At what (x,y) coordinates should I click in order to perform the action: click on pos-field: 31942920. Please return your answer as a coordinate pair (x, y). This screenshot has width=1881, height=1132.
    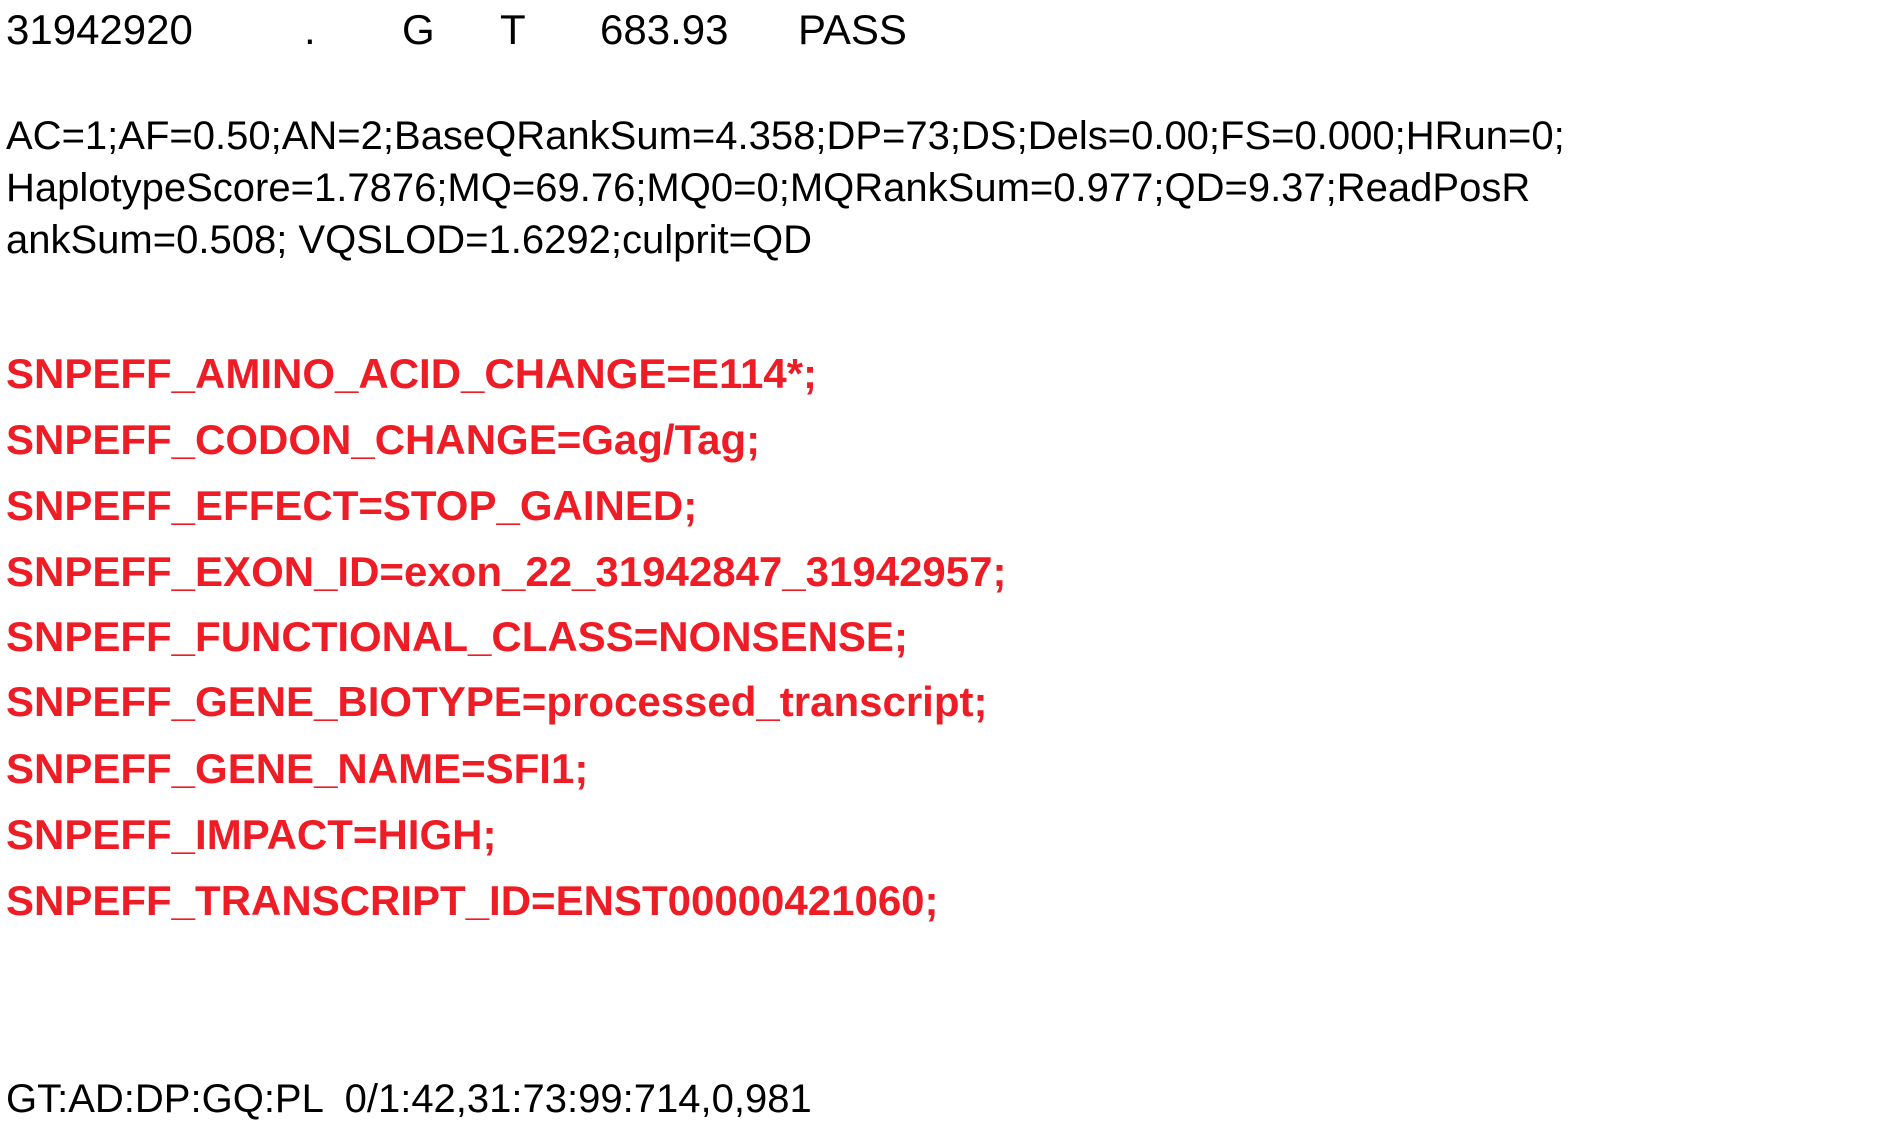
    Looking at the image, I should click on (99, 29).